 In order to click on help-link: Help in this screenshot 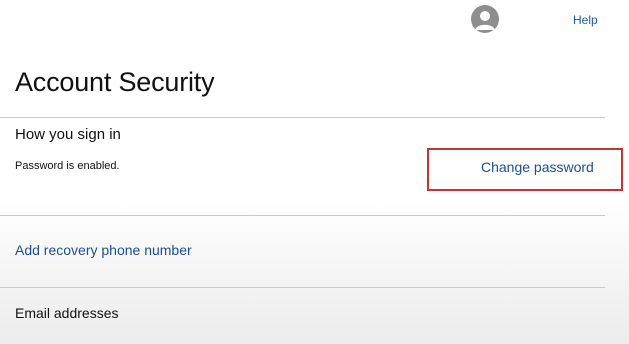, I will do `click(585, 20)`.